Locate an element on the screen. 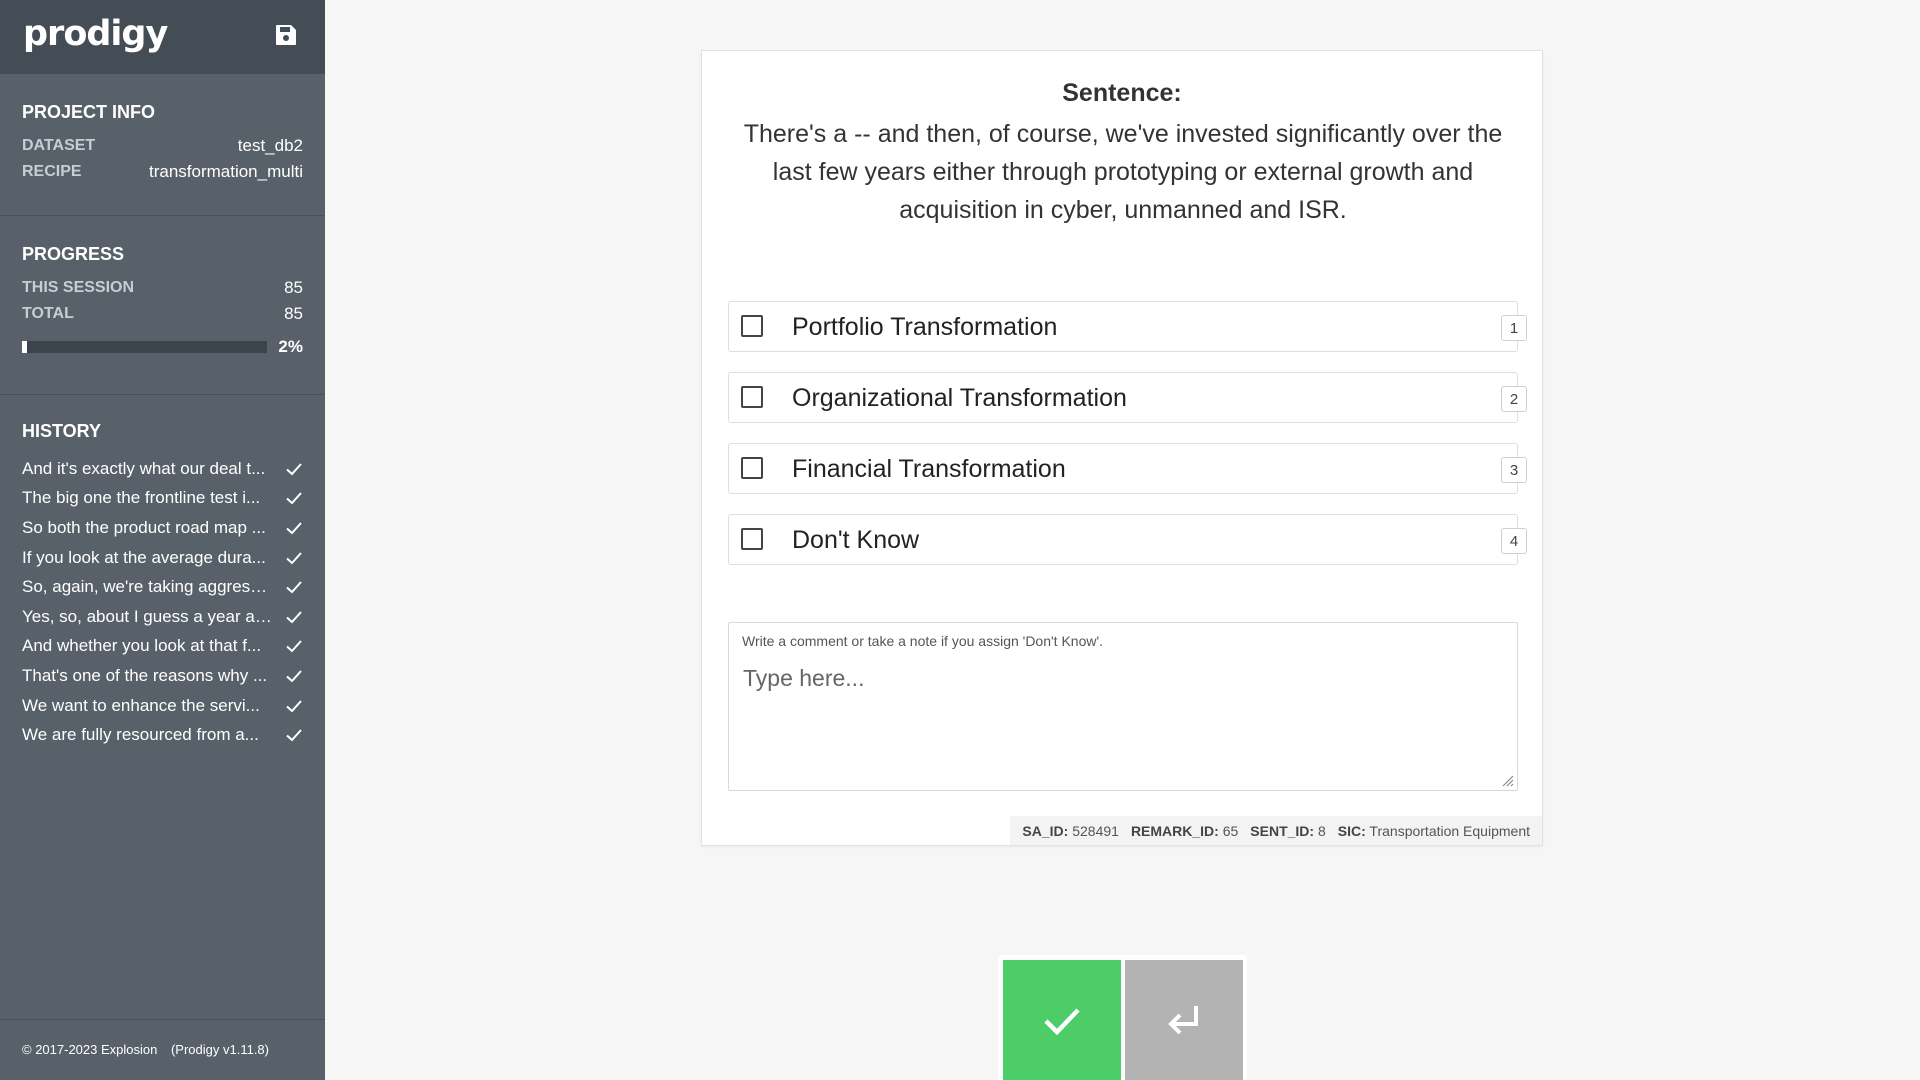 This screenshot has height=1080, width=1920. undo-button is located at coordinates (1184, 1020).